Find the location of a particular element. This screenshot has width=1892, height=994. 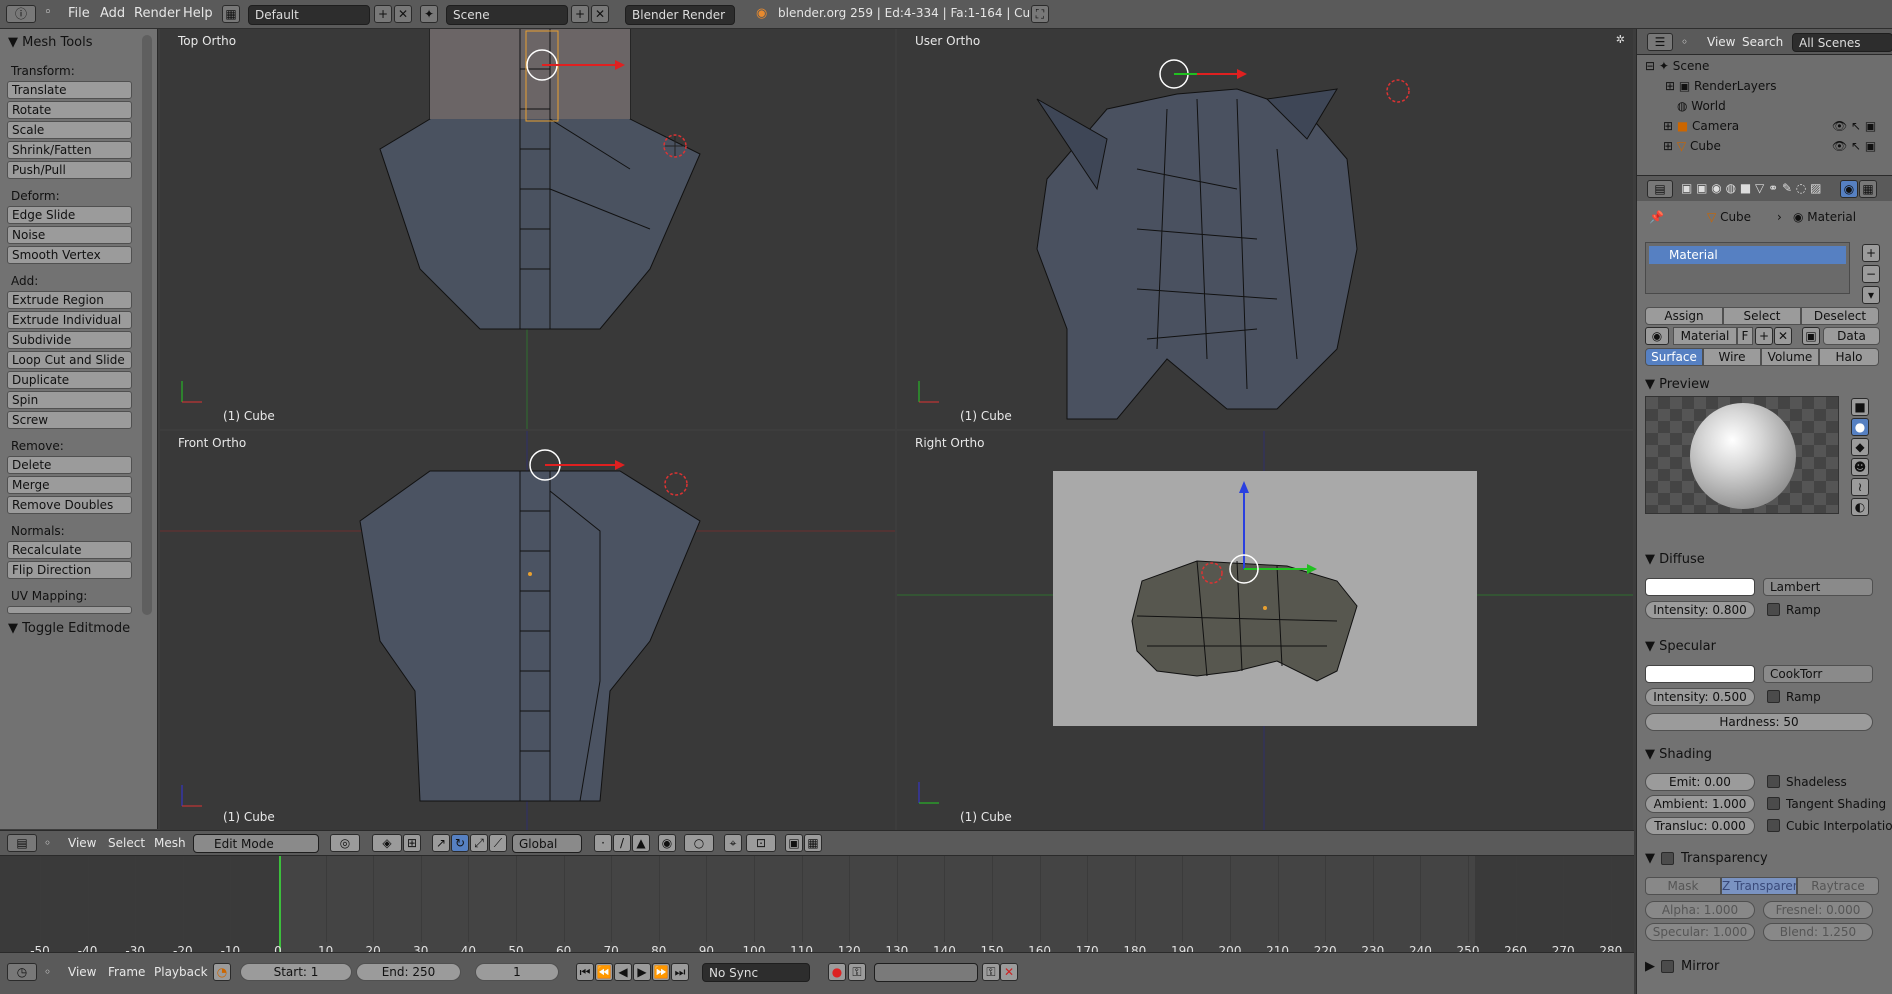

jump-end-icon: ⏭ is located at coordinates (680, 972).